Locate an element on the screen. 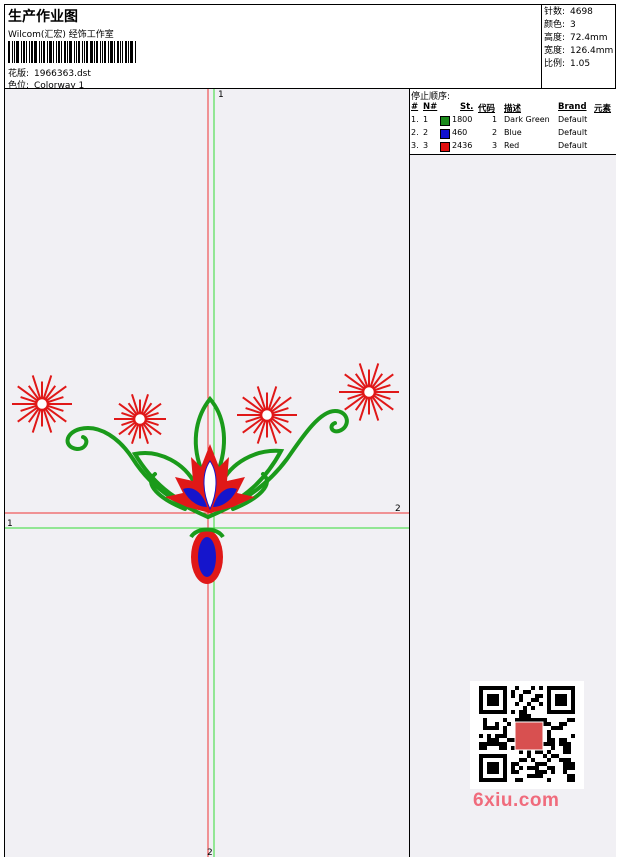  starburst-center is located at coordinates (267, 415).